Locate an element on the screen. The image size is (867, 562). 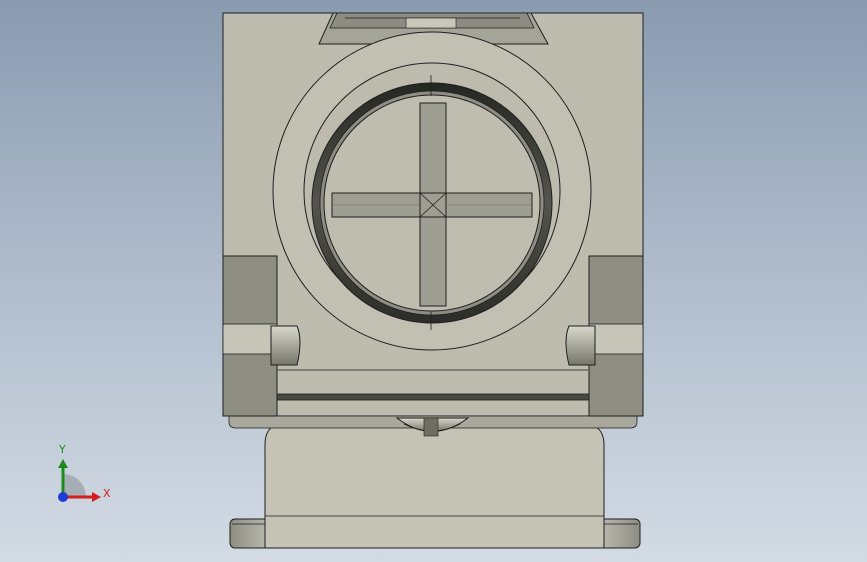
triad-x-arrow is located at coordinates (96, 497).